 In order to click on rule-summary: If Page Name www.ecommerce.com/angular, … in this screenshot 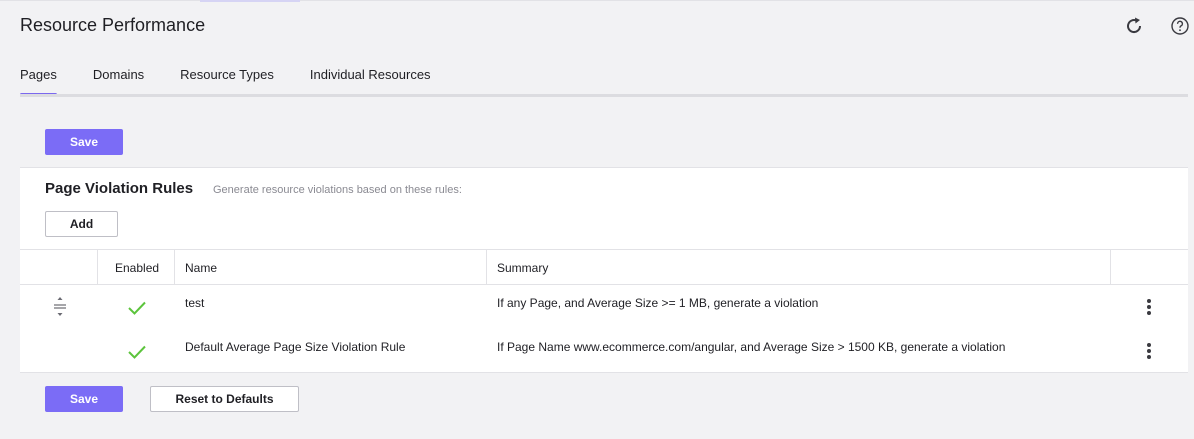, I will do `click(751, 347)`.